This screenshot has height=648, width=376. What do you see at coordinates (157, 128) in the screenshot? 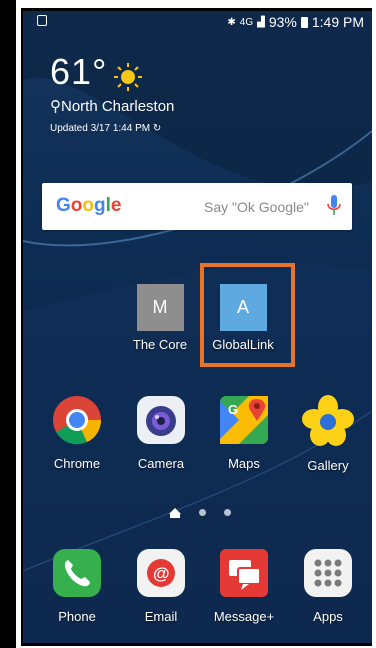
I see `refresh-icon: ↻` at bounding box center [157, 128].